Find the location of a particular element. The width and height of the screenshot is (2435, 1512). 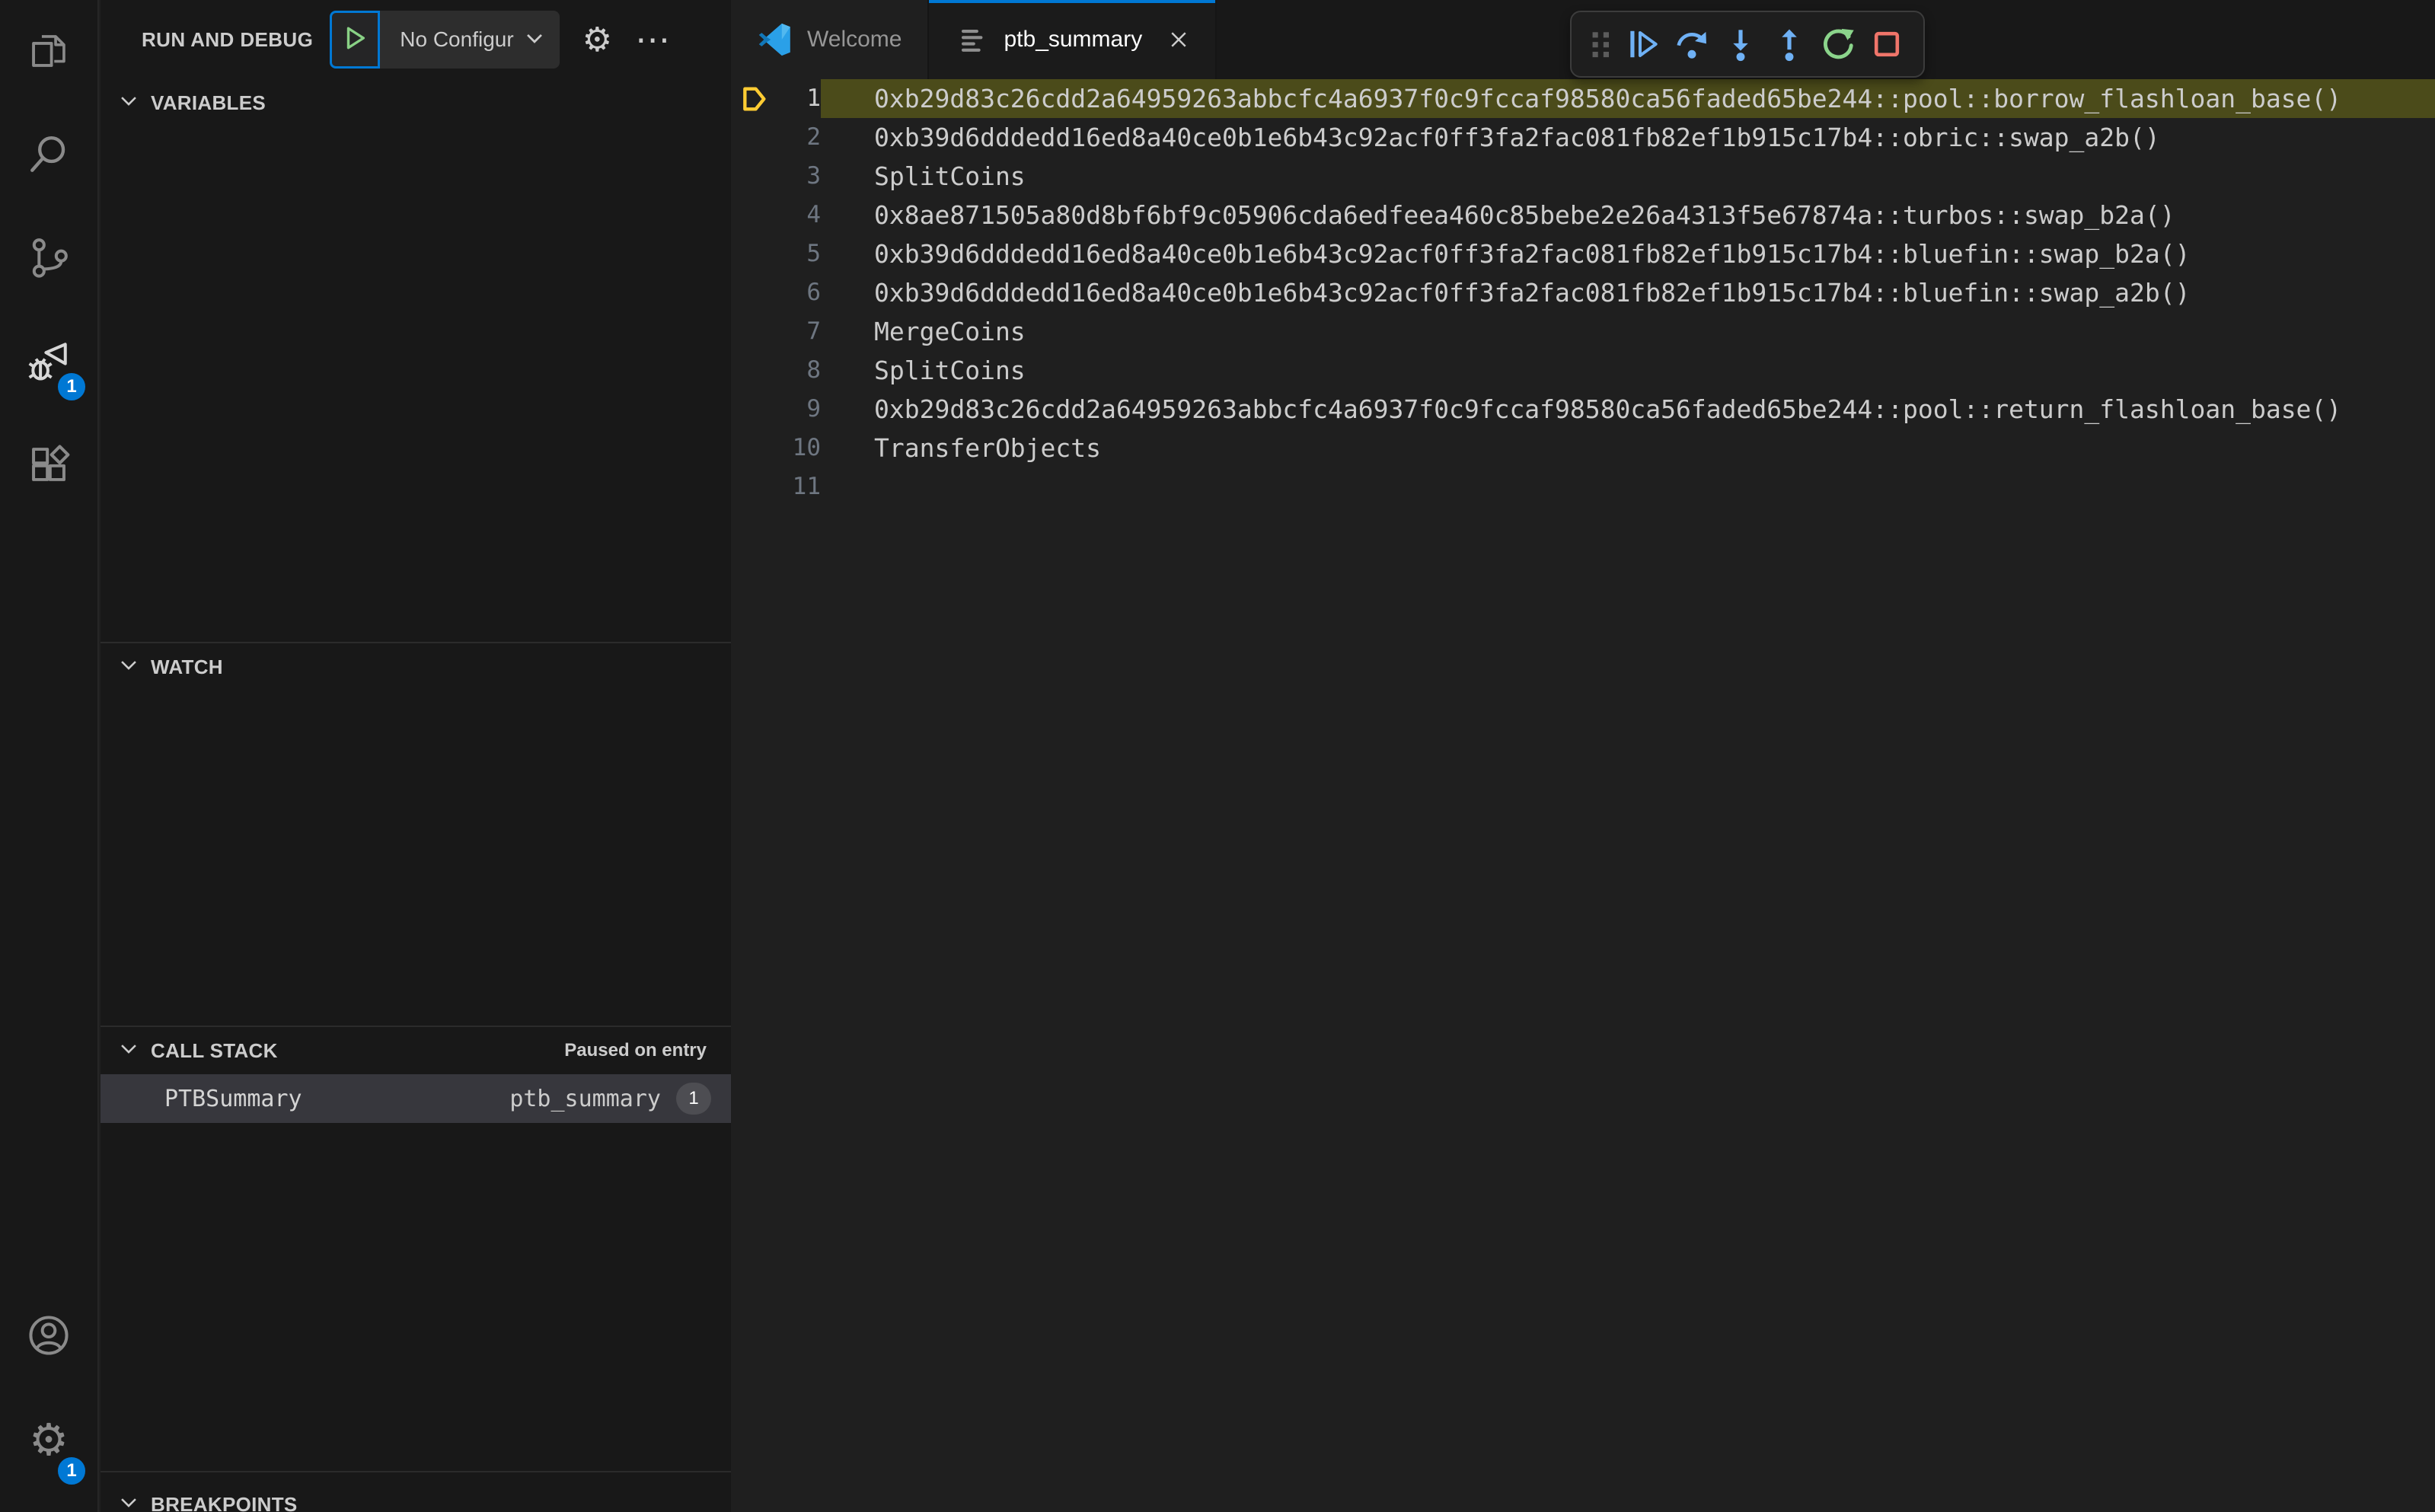

line-number: 7 is located at coordinates (813, 331).